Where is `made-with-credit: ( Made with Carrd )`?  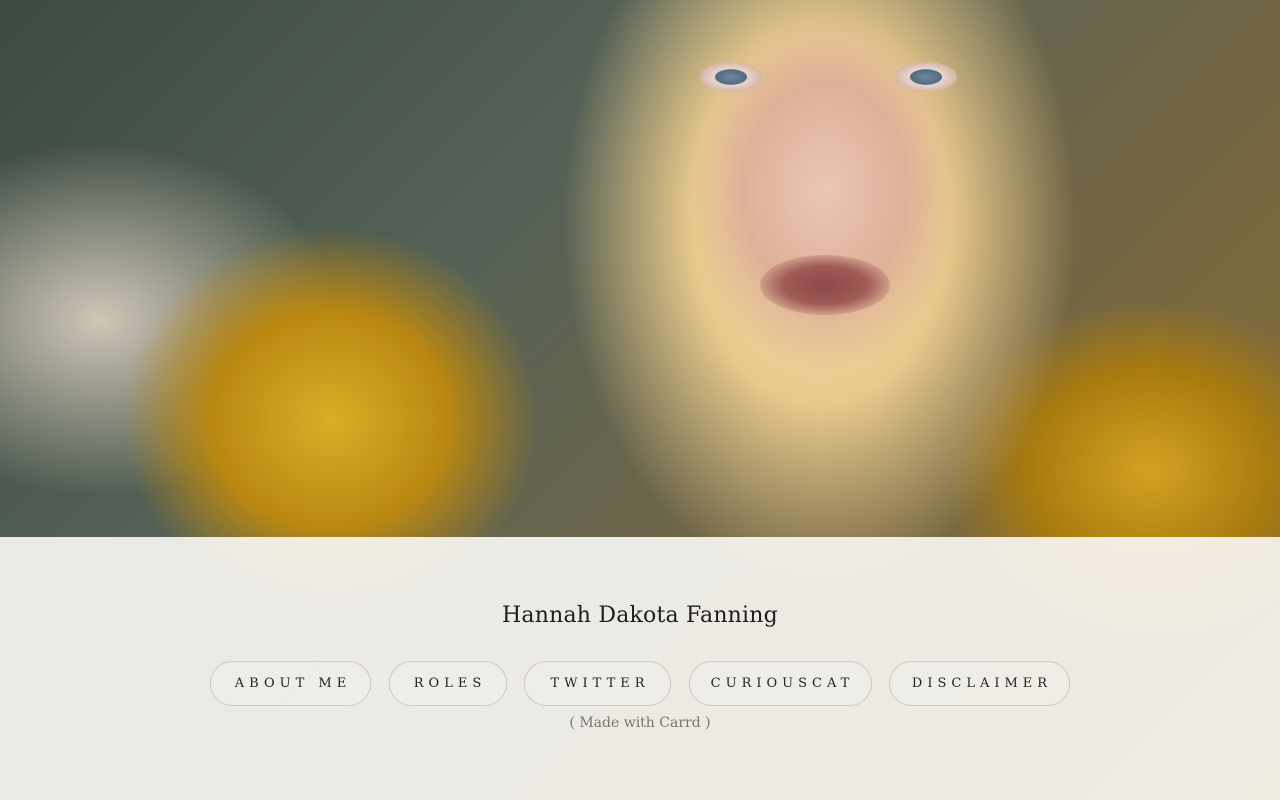 made-with-credit: ( Made with Carrd ) is located at coordinates (640, 723).